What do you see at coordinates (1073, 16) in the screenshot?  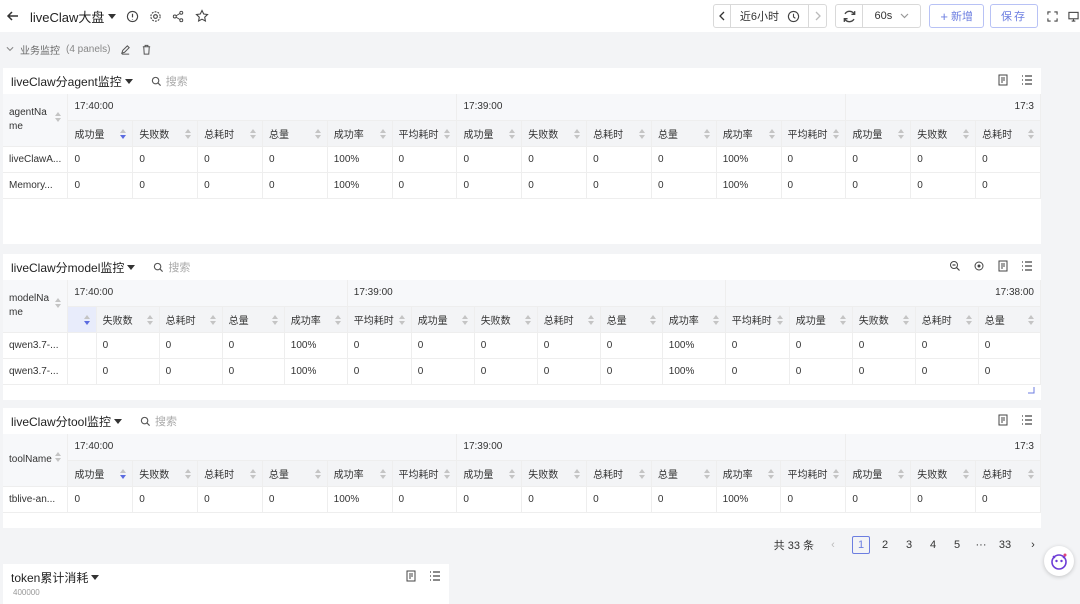 I see `tv-mode-icon` at bounding box center [1073, 16].